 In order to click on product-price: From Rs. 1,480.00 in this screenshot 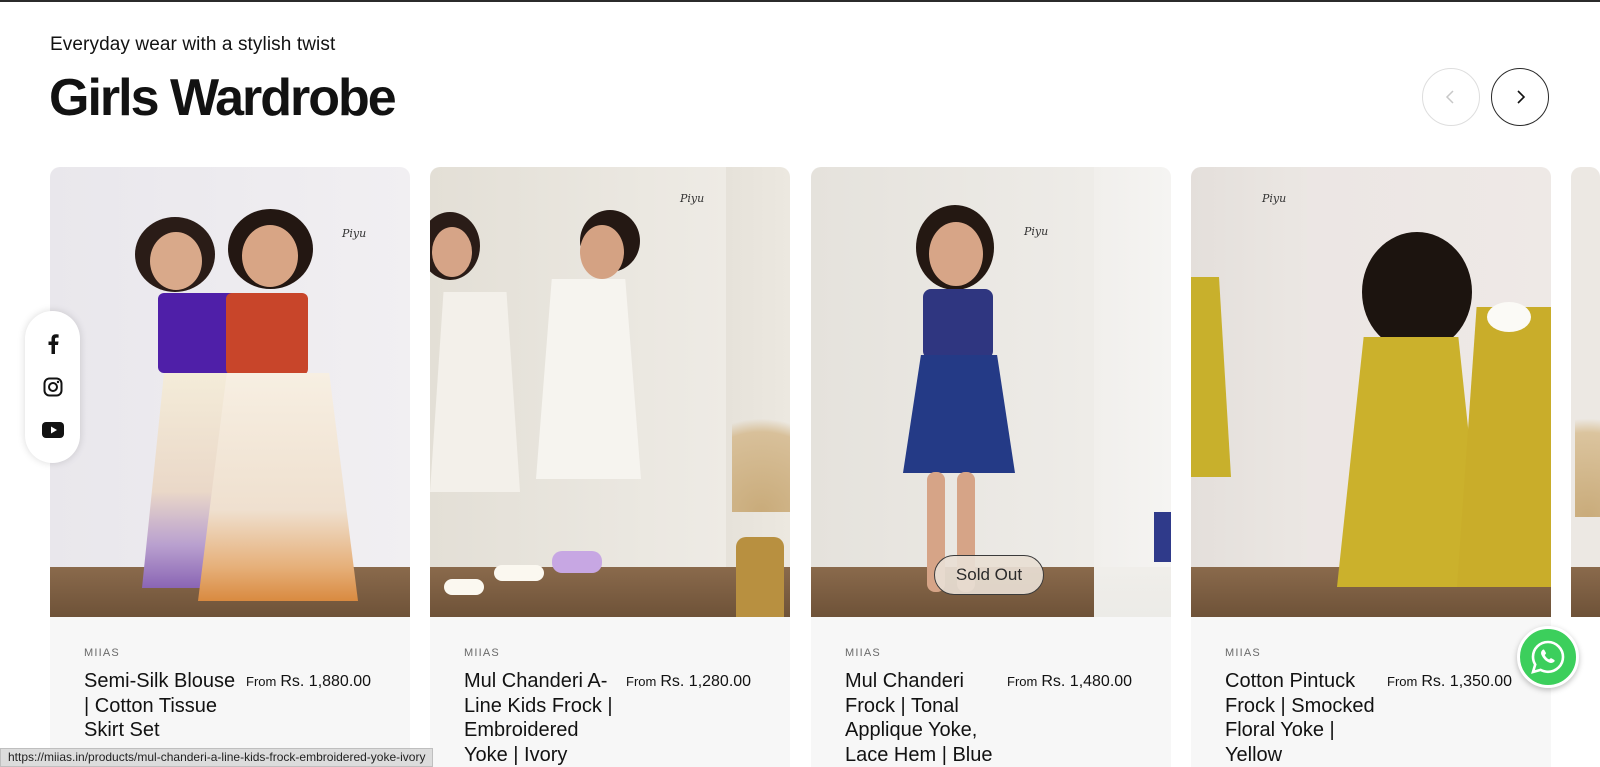, I will do `click(1069, 682)`.